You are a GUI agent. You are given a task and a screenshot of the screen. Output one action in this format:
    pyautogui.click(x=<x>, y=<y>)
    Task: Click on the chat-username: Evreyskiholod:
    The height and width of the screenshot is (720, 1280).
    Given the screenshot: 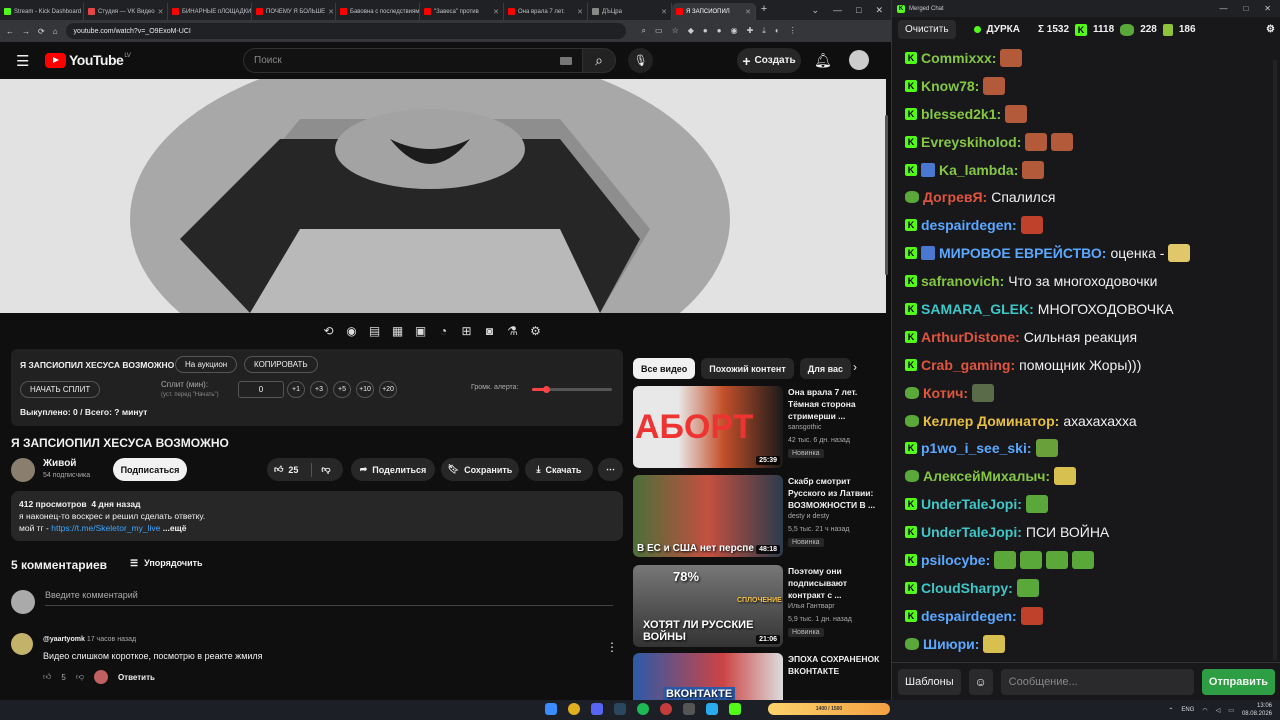 What is the action you would take?
    pyautogui.click(x=971, y=142)
    